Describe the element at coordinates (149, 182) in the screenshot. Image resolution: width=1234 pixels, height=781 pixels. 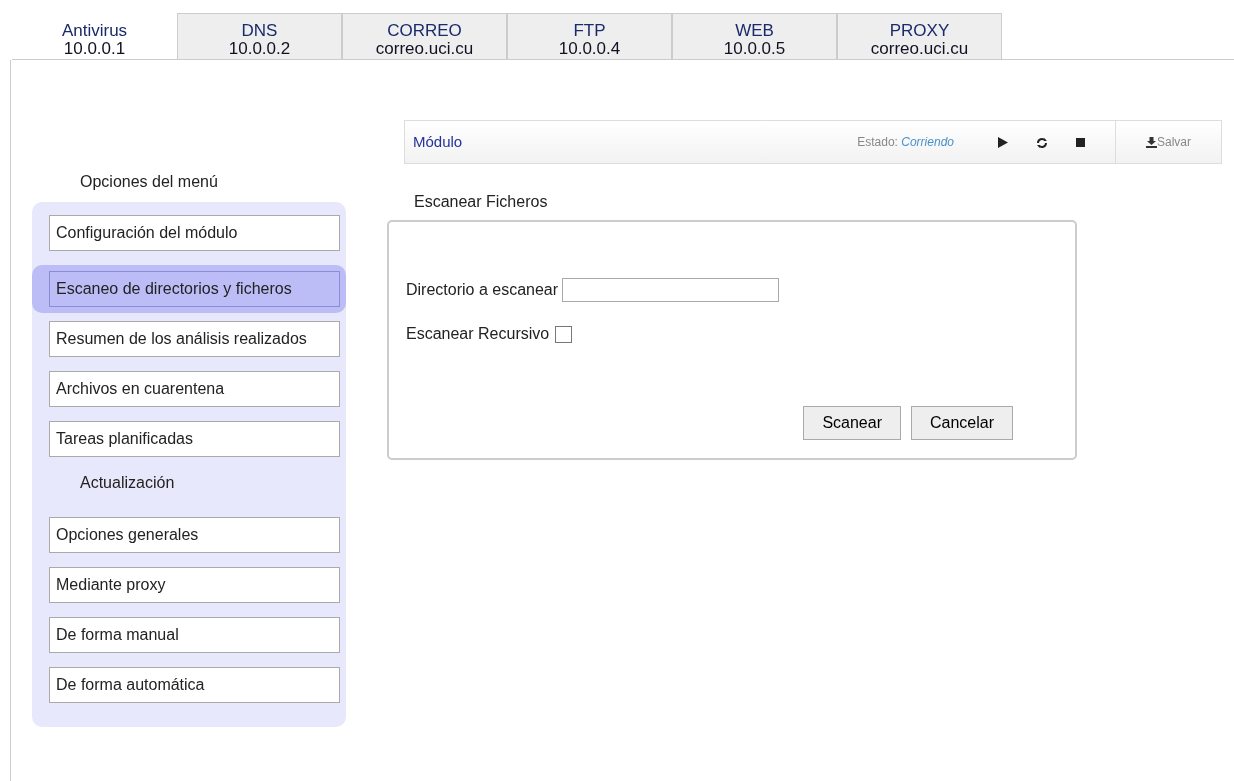
I see `menu-title: Opciones del menú` at that location.